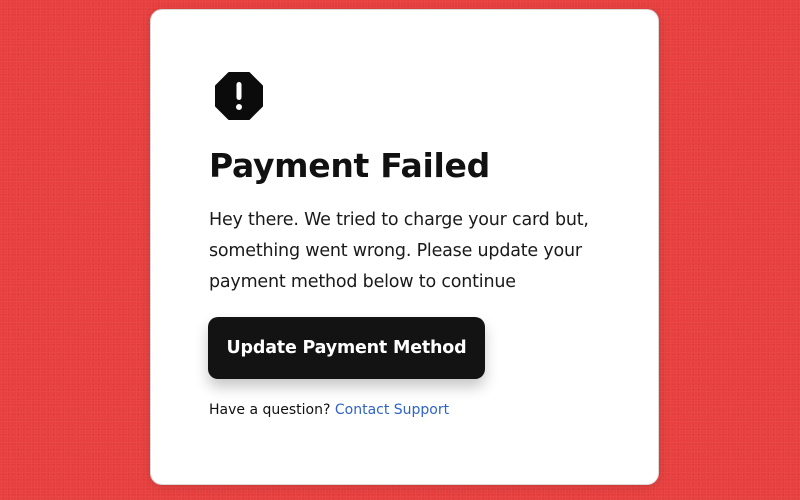 The image size is (800, 500). I want to click on update-payment-method-button: Update Payment Method, so click(346, 348).